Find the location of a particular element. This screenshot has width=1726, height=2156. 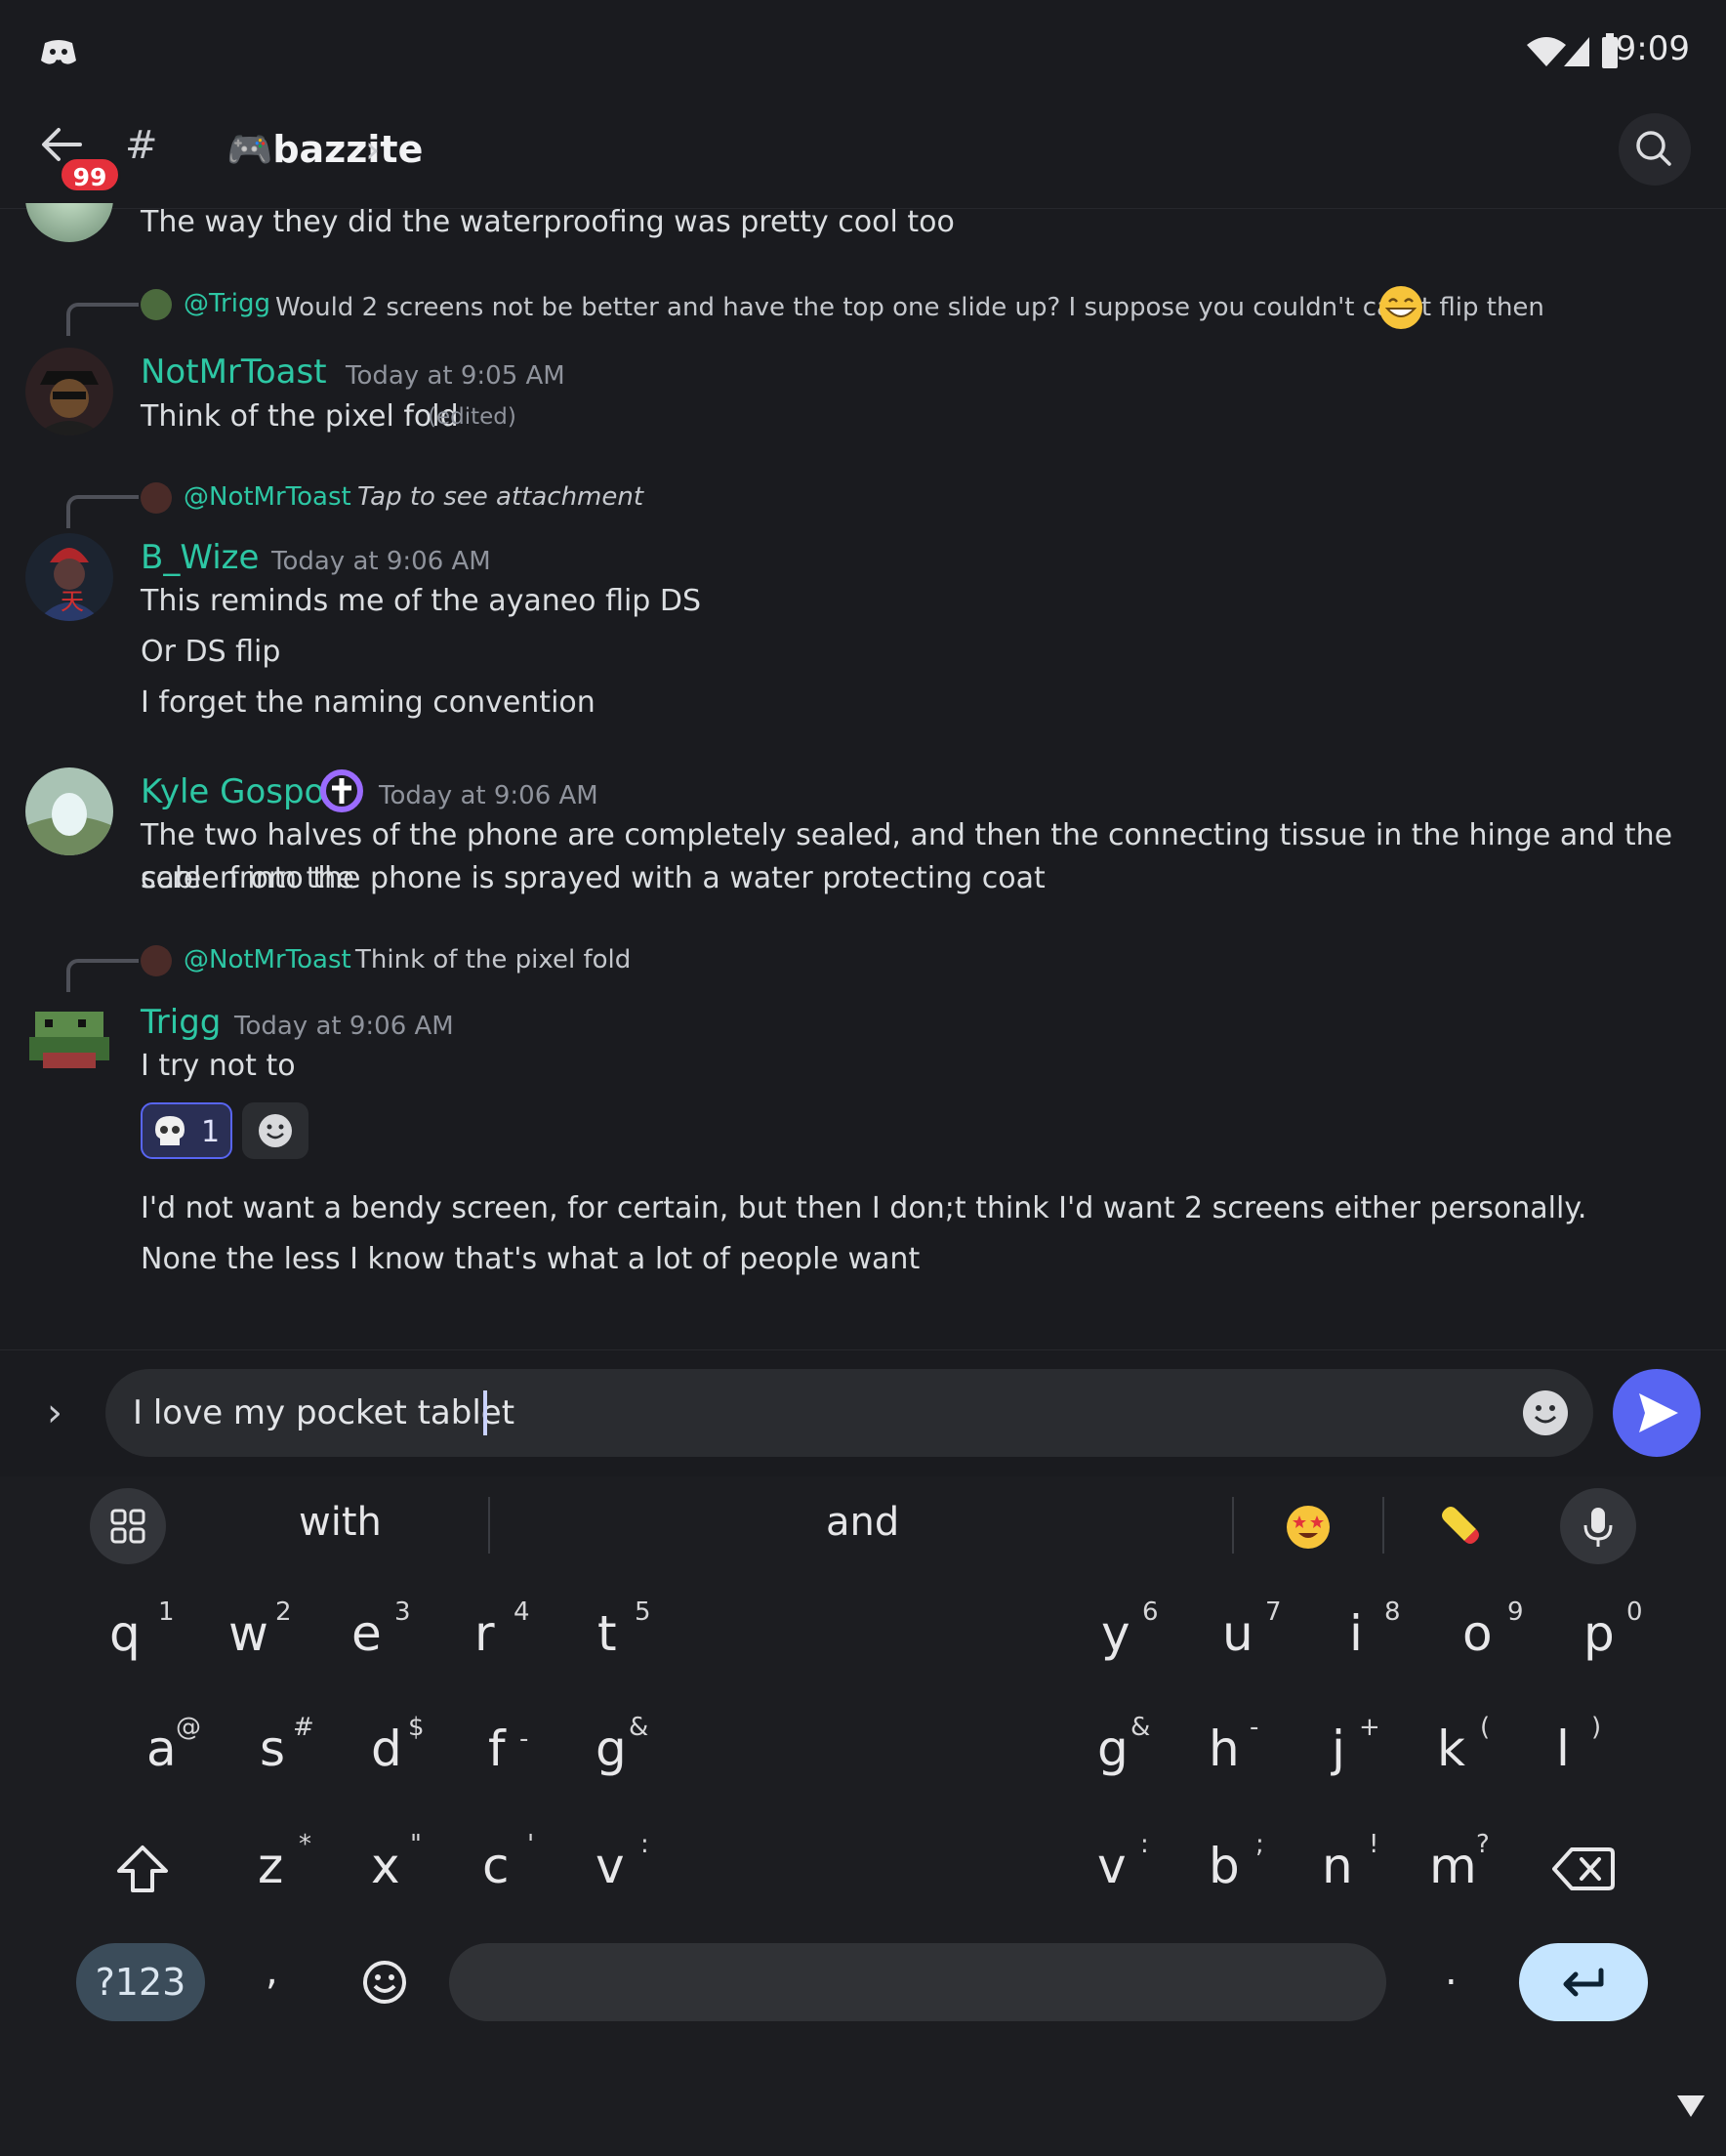

suggestion-item: with is located at coordinates (340, 1523).